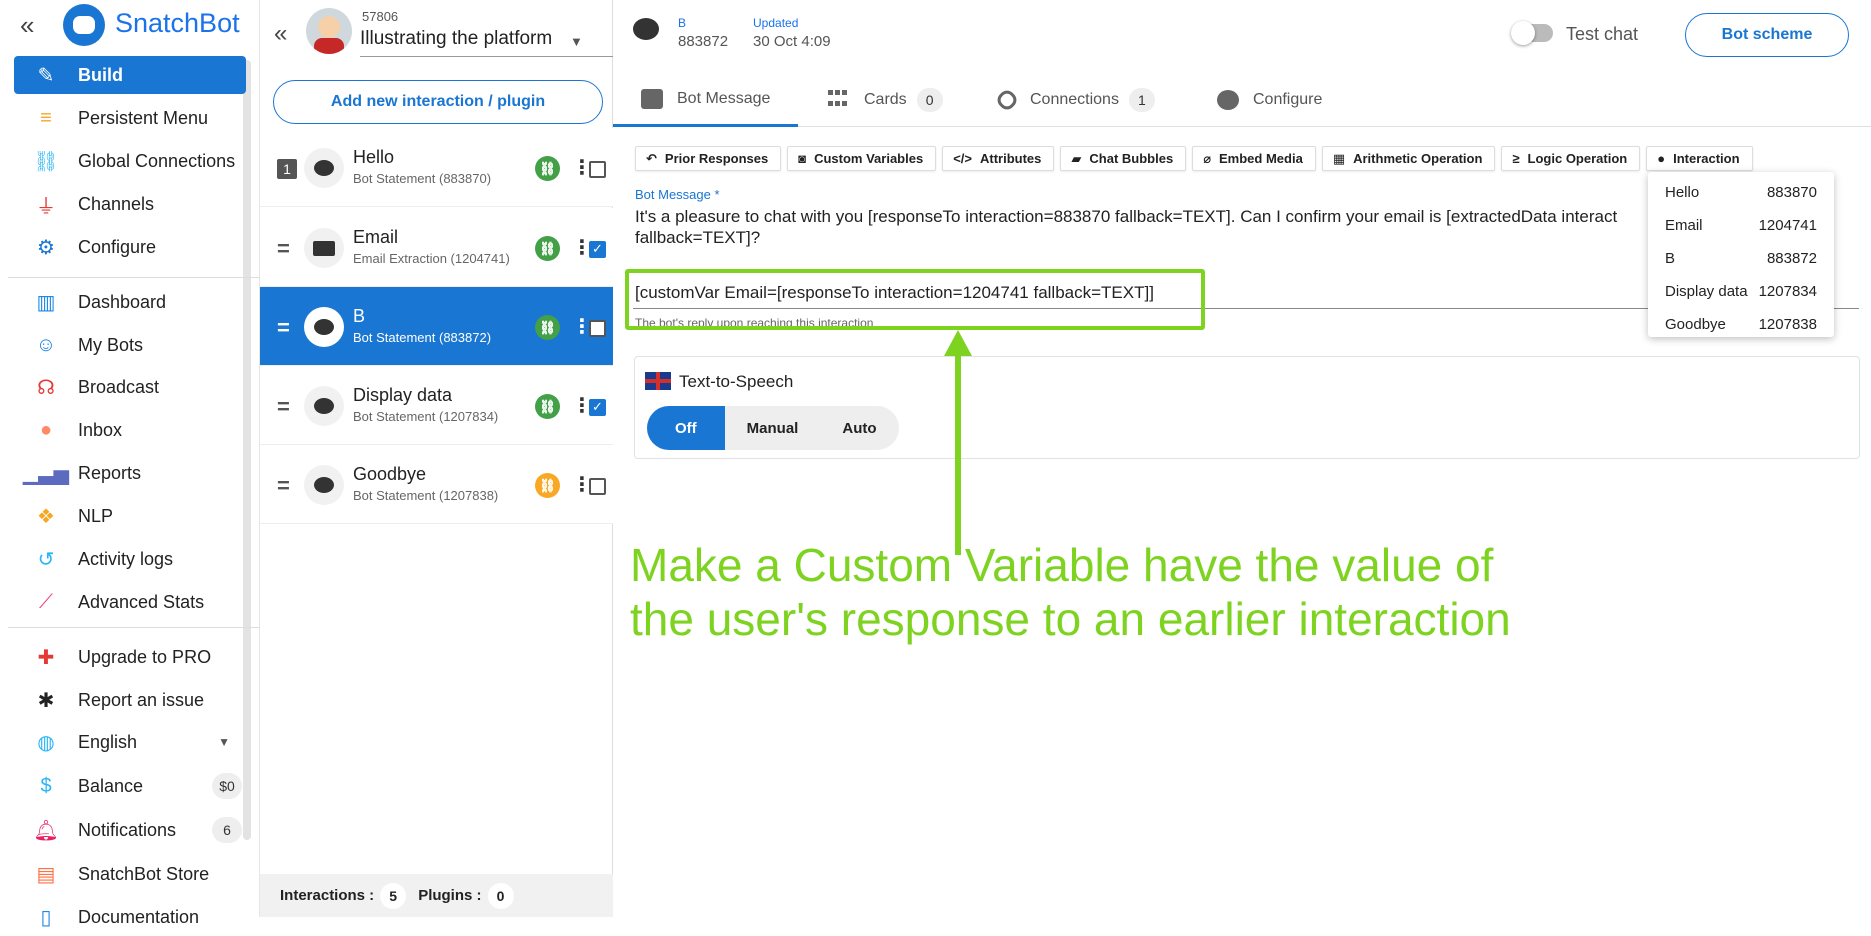 The width and height of the screenshot is (1871, 936). Describe the element at coordinates (437, 247) in the screenshot. I see `interaction-row: = Email Email Extraction (1204741) ⛓ ⋮` at that location.